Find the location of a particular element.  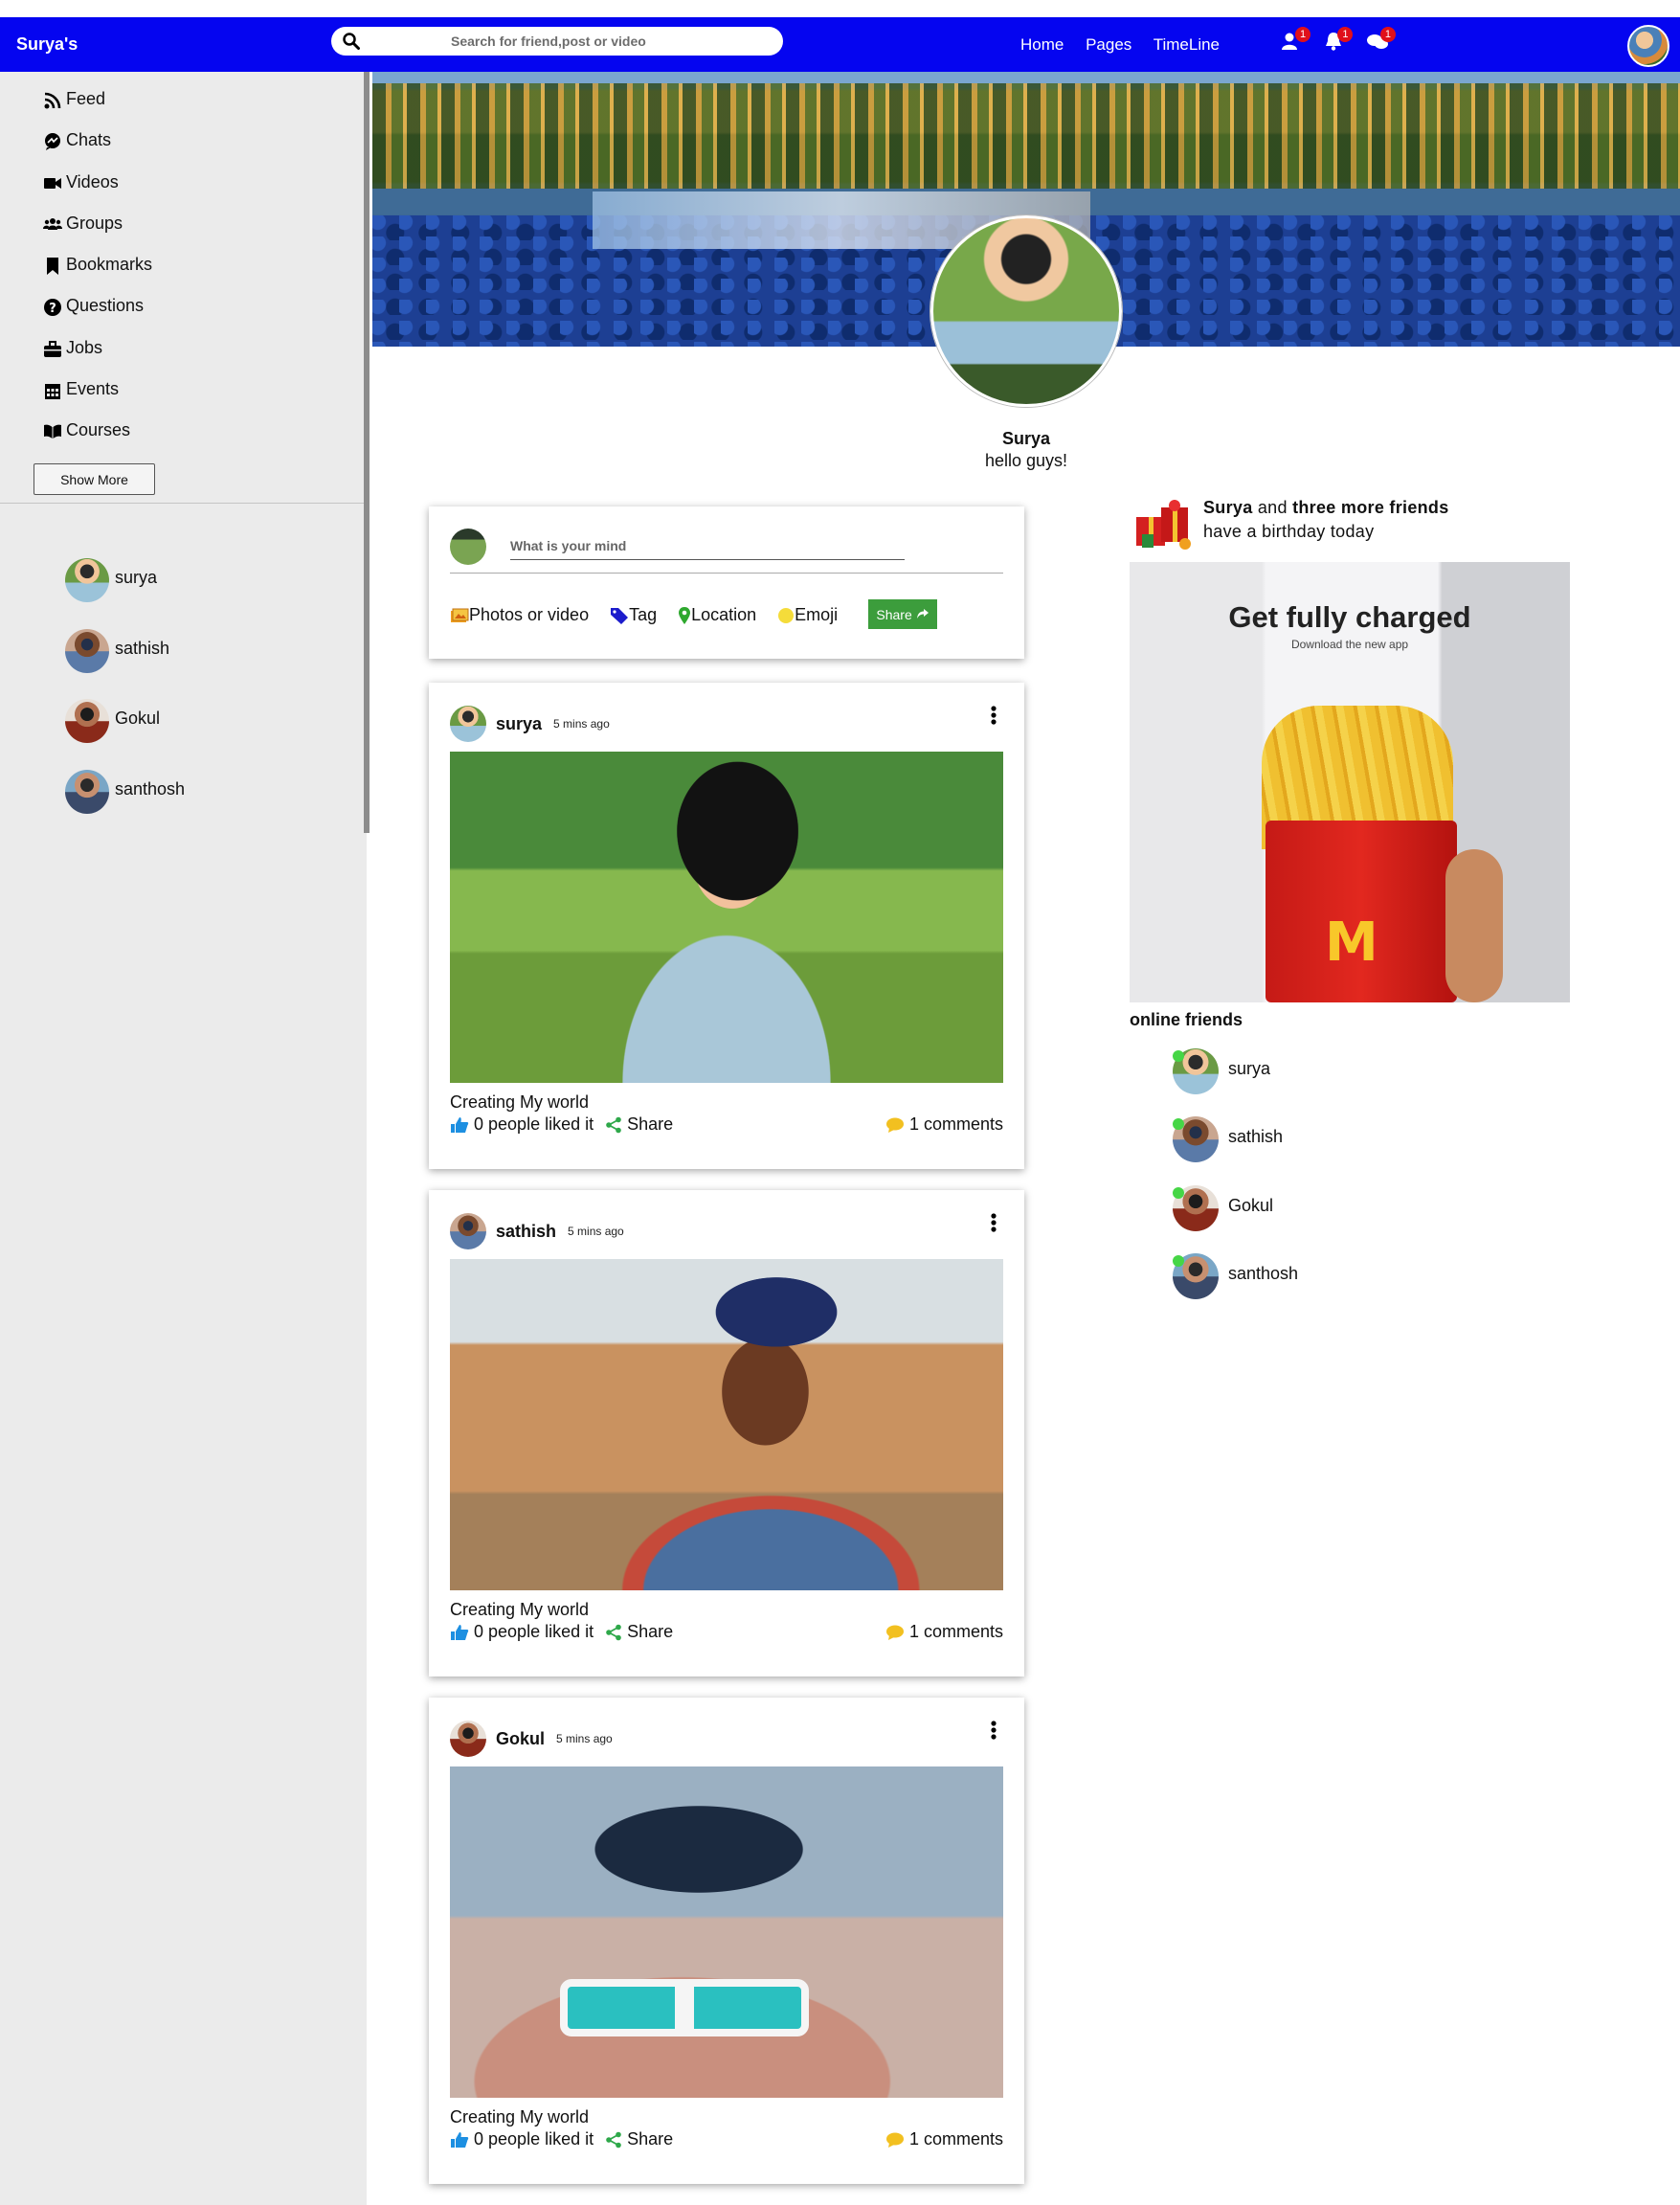

share-box: Photos or video Tag Location Emoji Share is located at coordinates (727, 582).